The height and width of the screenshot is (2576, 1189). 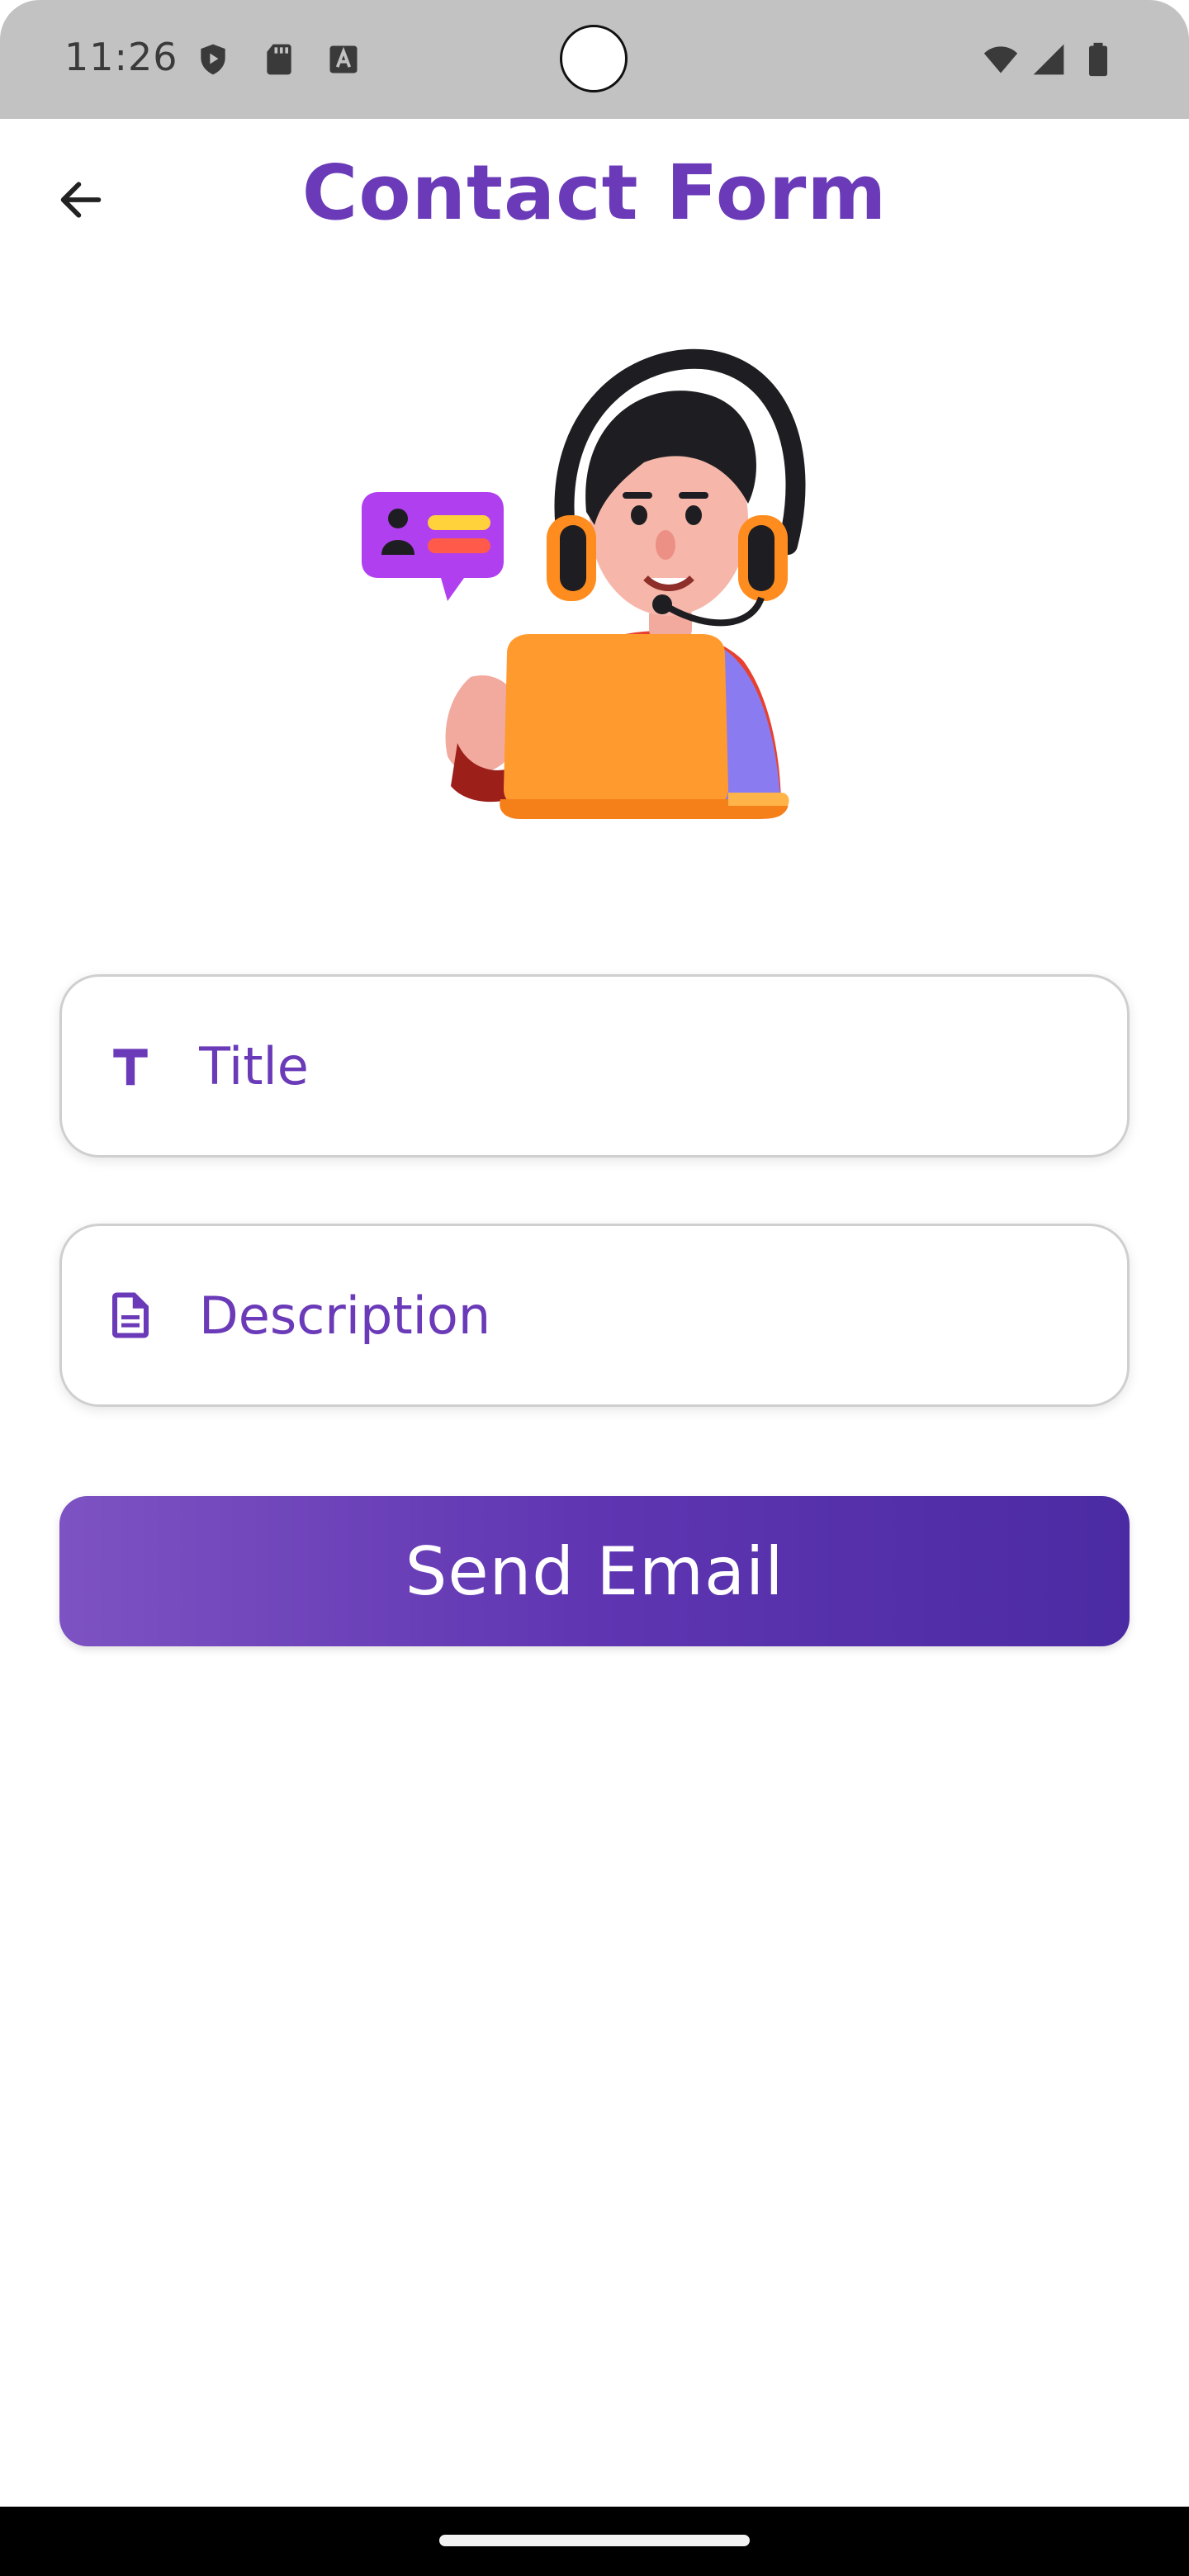 I want to click on description-input, so click(x=612, y=1315).